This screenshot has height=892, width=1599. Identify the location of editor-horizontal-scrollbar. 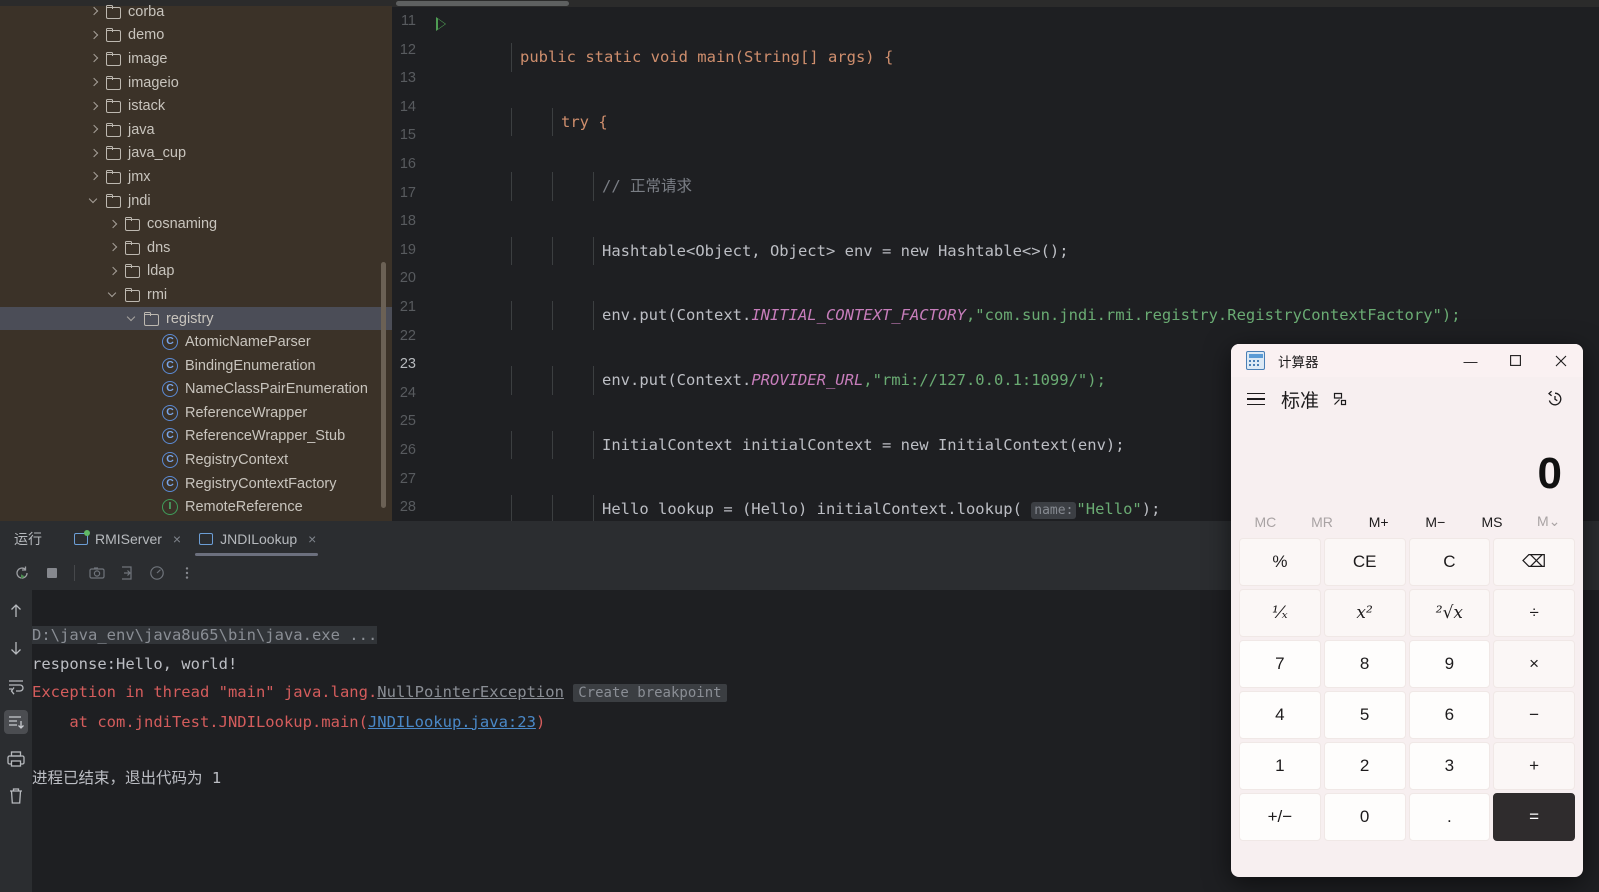
(995, 3).